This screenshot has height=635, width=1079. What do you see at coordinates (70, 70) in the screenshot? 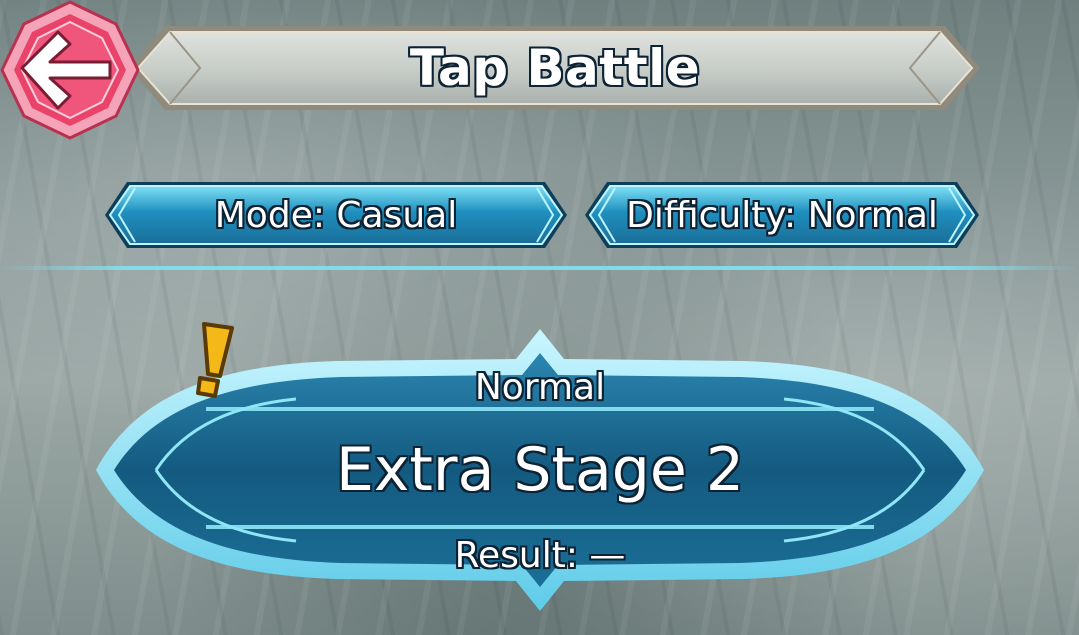
I see `back-button` at bounding box center [70, 70].